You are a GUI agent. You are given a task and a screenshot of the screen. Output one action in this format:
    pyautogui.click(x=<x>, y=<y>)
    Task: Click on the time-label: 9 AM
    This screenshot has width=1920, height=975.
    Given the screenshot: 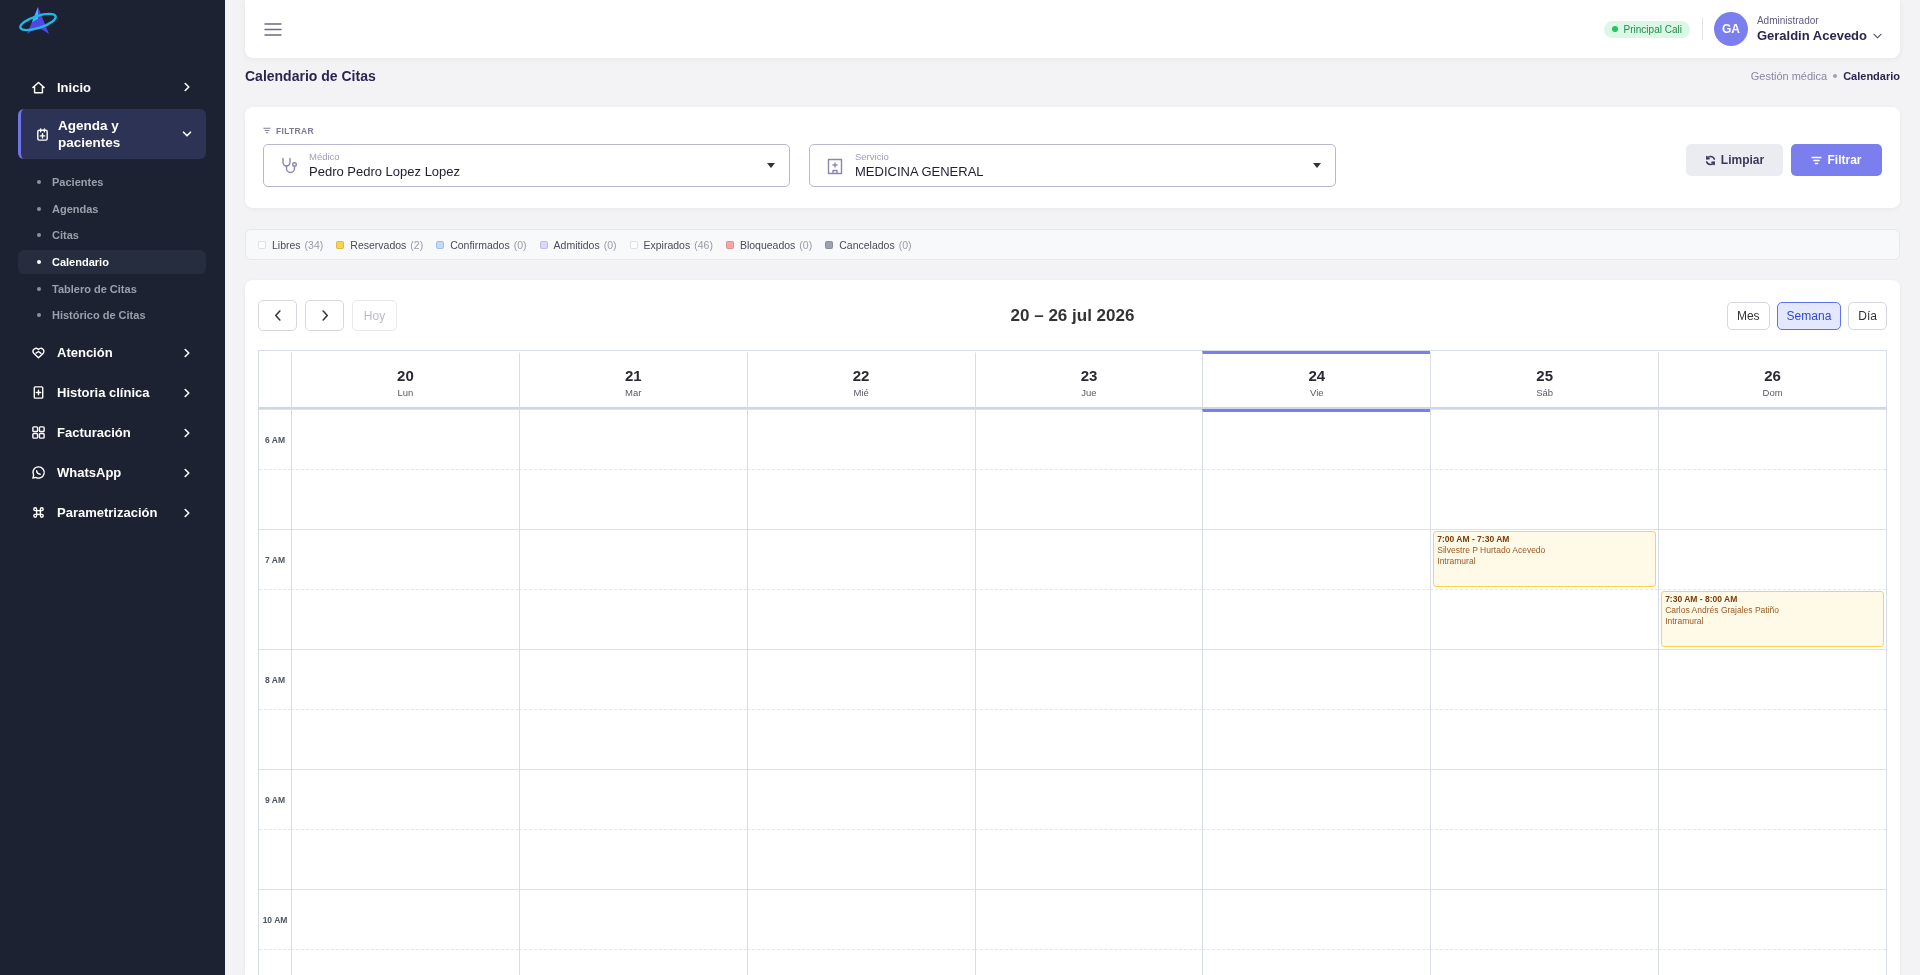 What is the action you would take?
    pyautogui.click(x=275, y=799)
    